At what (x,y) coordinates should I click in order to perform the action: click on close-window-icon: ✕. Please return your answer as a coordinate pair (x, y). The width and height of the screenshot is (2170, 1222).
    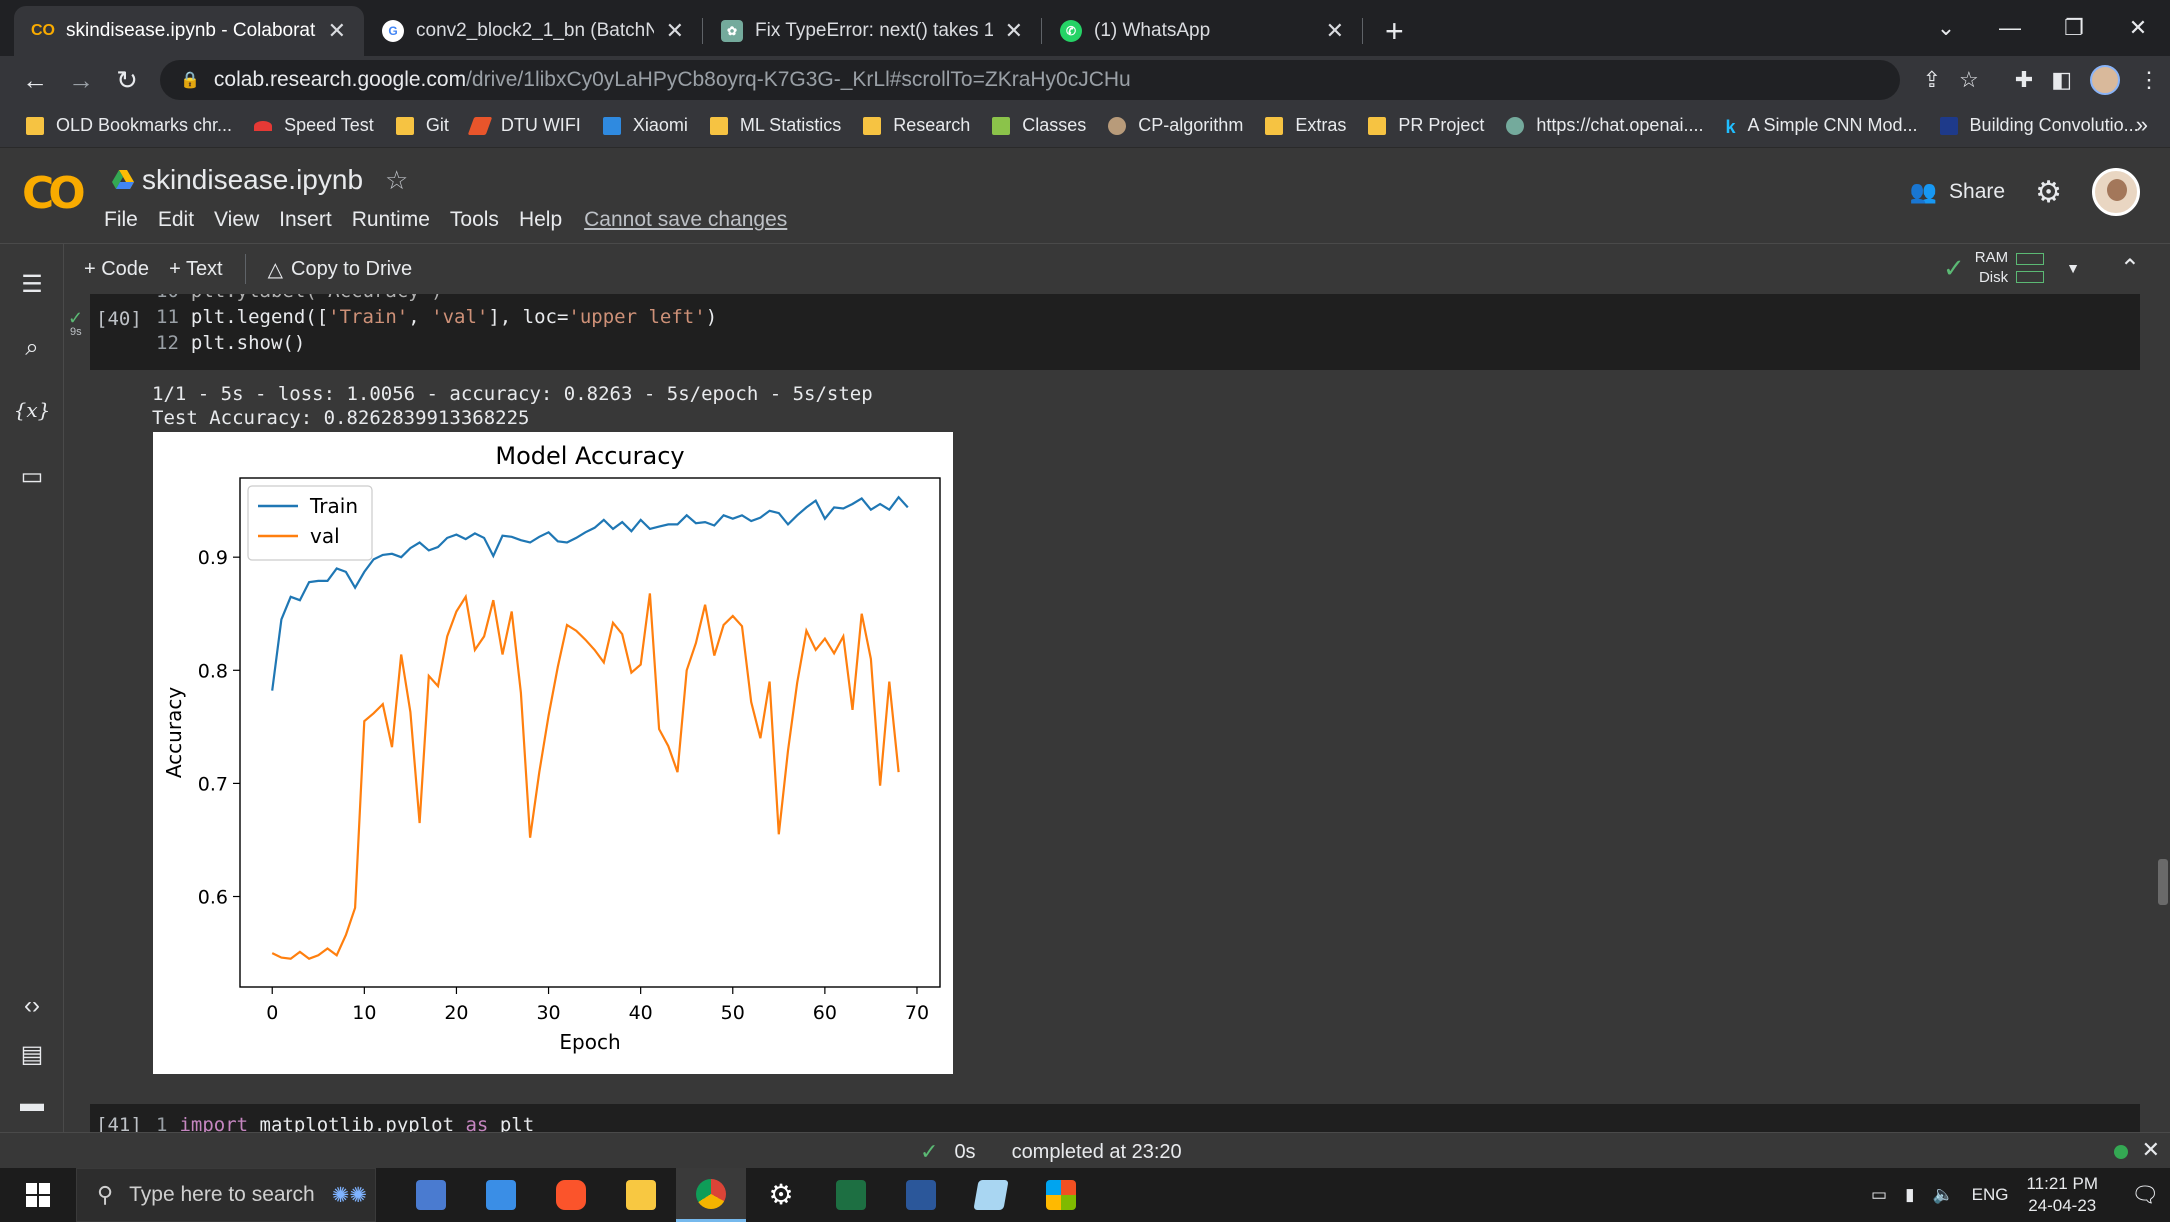
    Looking at the image, I should click on (2138, 28).